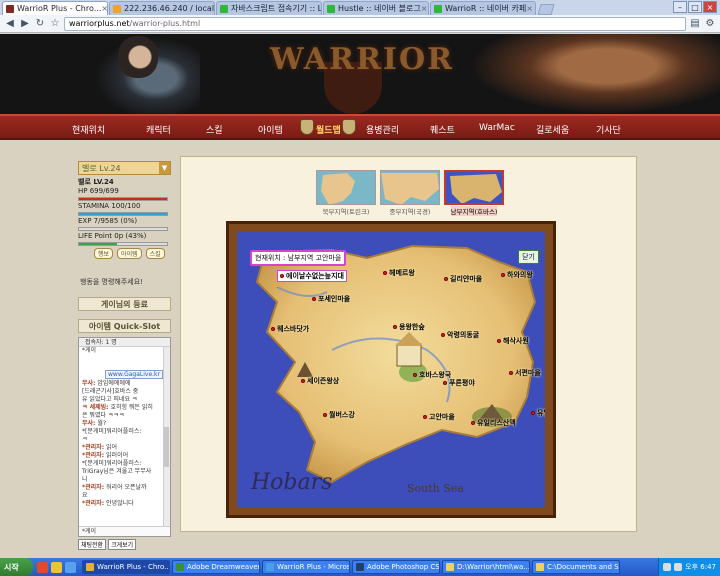  Describe the element at coordinates (538, 413) in the screenshot. I see `place-marker: 유일리스광산` at that location.